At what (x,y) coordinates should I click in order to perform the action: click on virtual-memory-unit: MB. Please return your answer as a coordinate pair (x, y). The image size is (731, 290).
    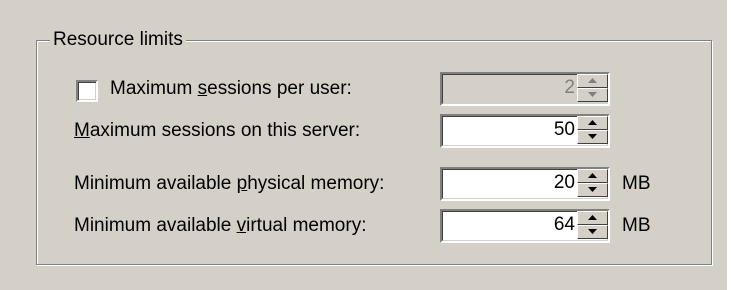
    Looking at the image, I should click on (636, 225).